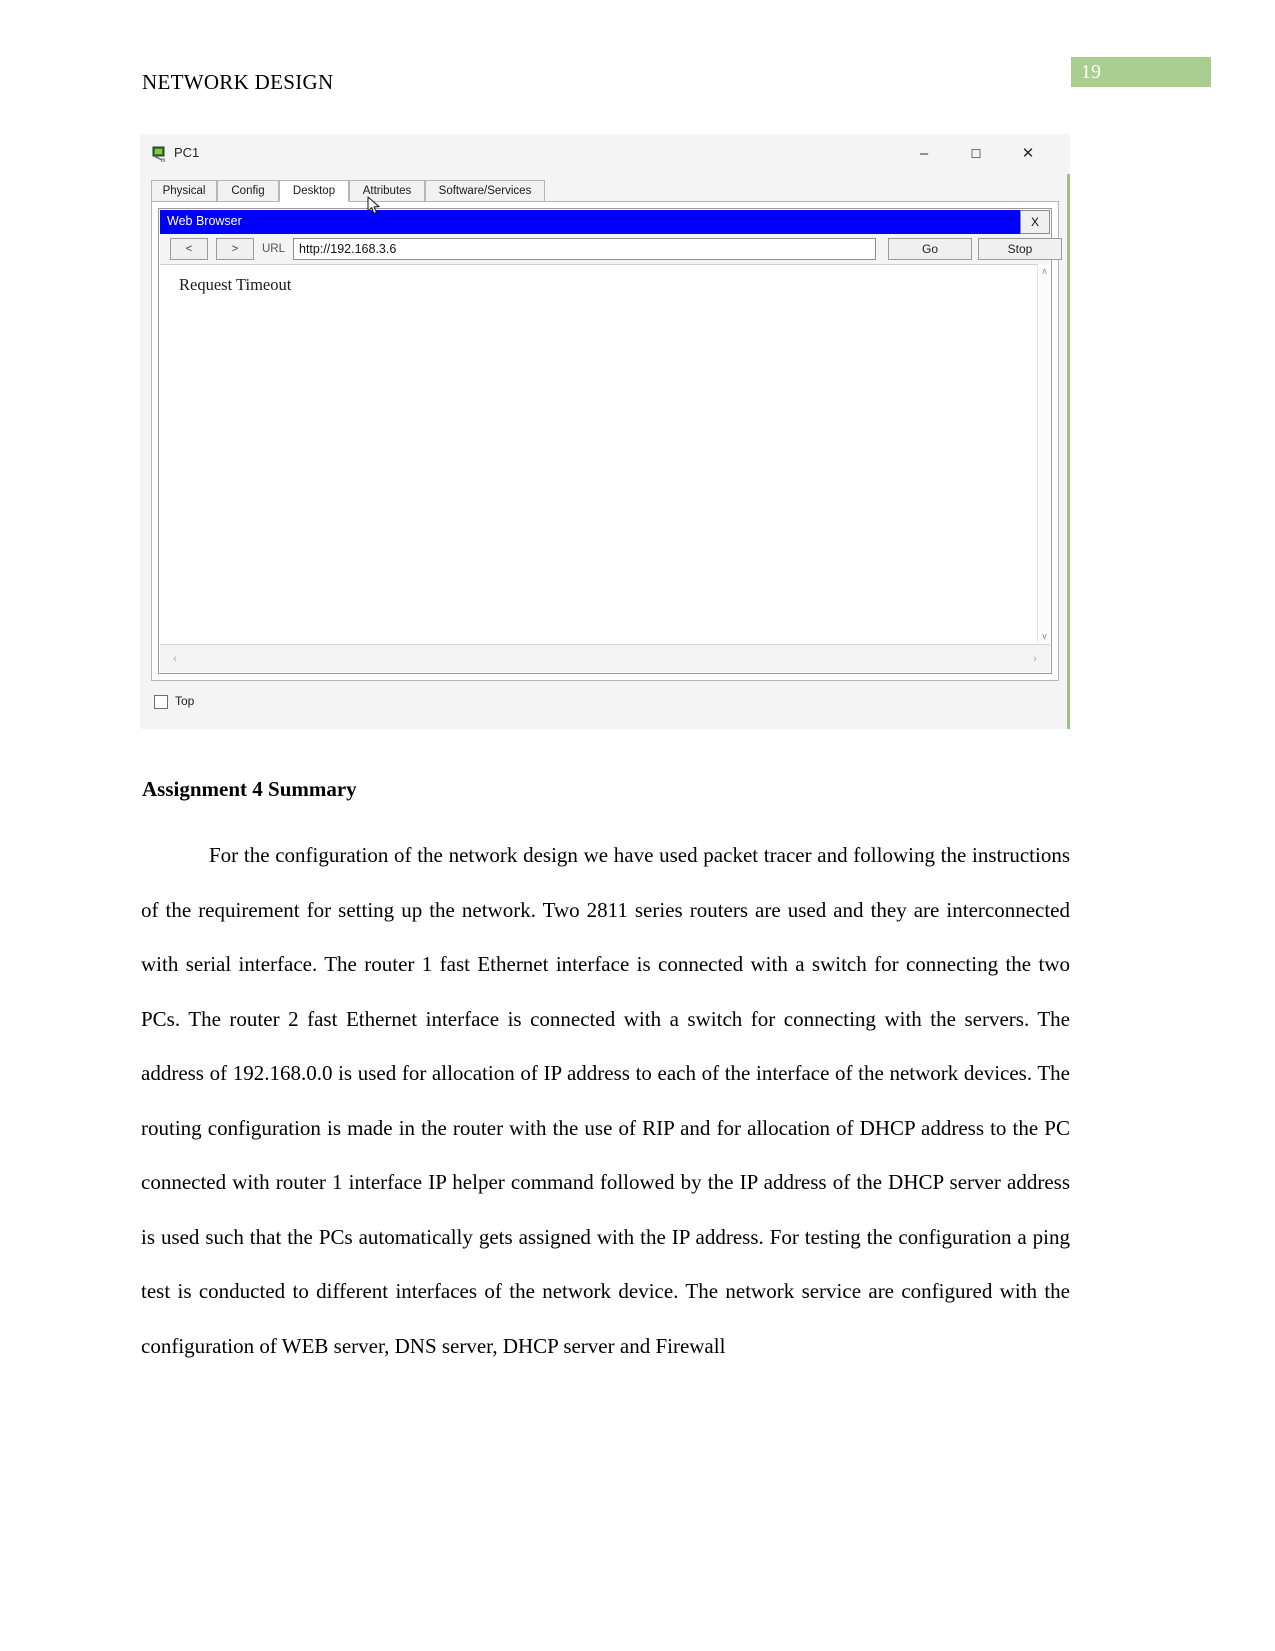 The image size is (1275, 1651). Describe the element at coordinates (1028, 154) in the screenshot. I see `close-button: ✕` at that location.